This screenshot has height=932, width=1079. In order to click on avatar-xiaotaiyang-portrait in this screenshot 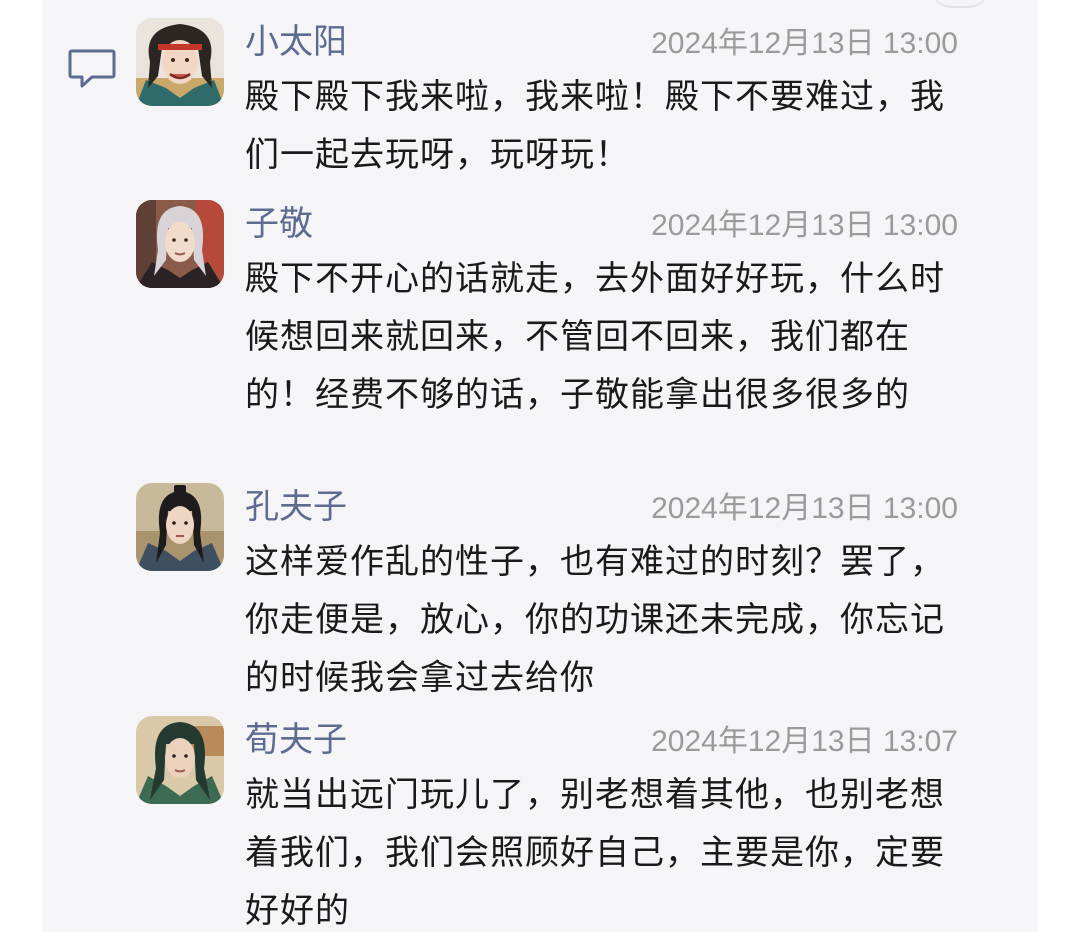, I will do `click(180, 62)`.